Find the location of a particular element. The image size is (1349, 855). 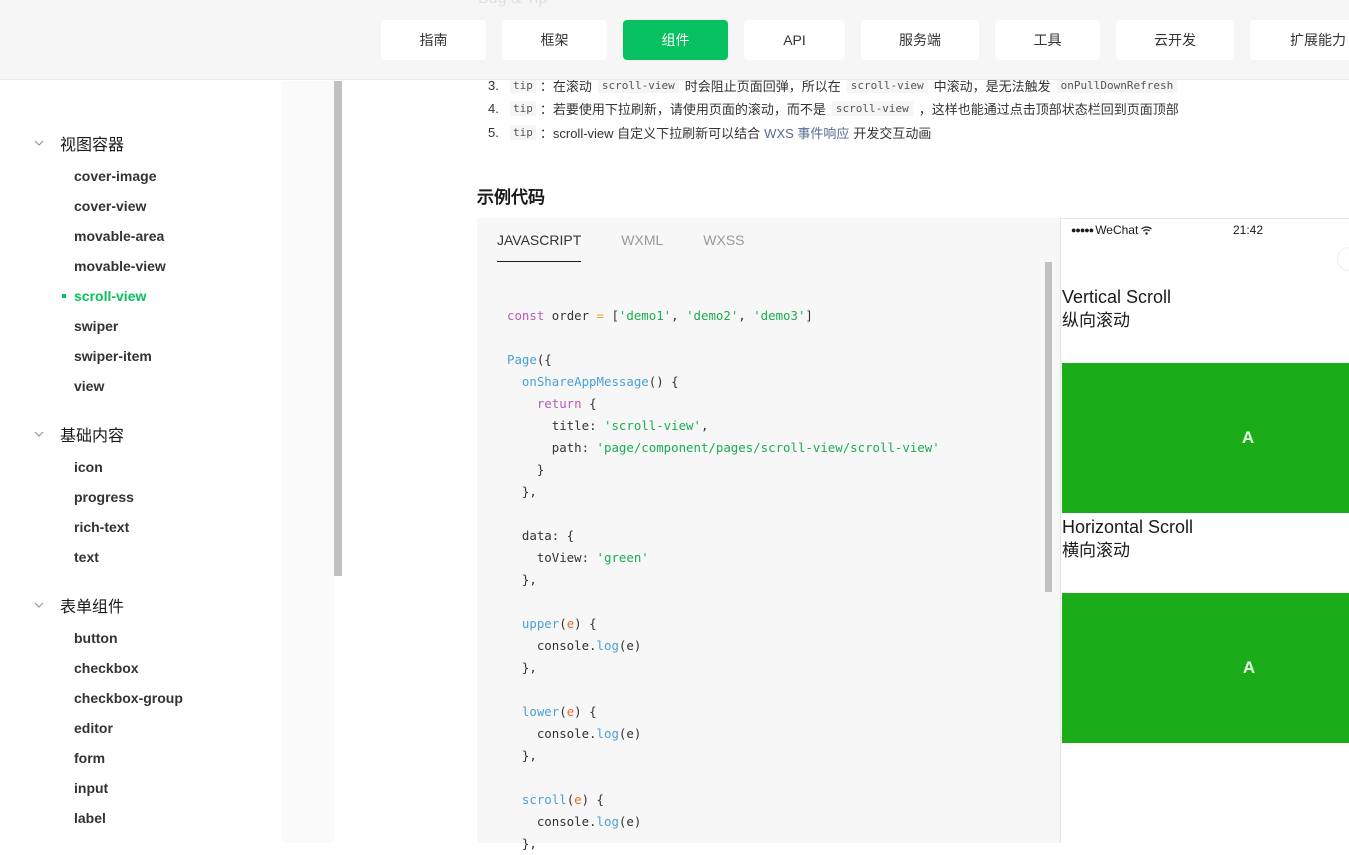

tab-wxss: WXSS is located at coordinates (723, 240).